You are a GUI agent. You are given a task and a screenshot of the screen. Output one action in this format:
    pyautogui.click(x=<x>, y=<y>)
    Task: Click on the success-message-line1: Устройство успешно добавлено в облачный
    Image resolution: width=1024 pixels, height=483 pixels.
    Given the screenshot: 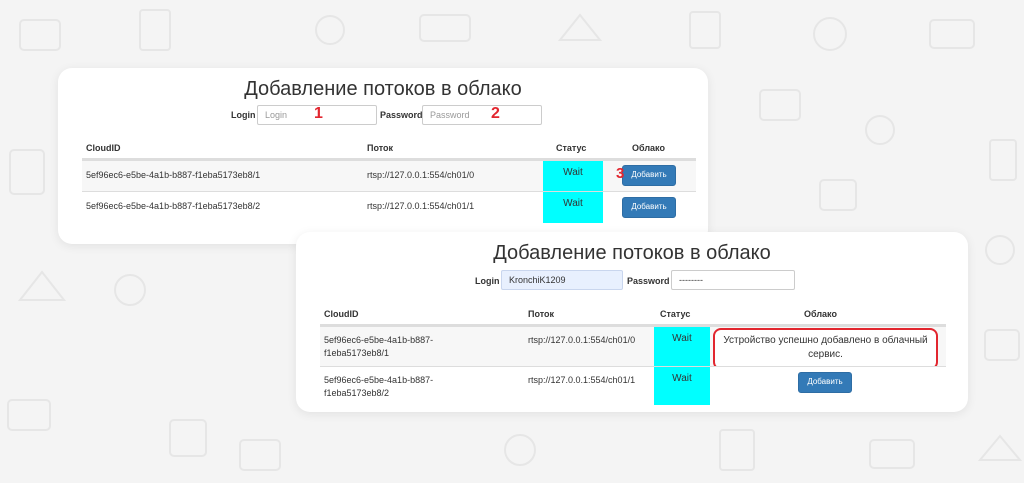 What is the action you would take?
    pyautogui.click(x=825, y=340)
    